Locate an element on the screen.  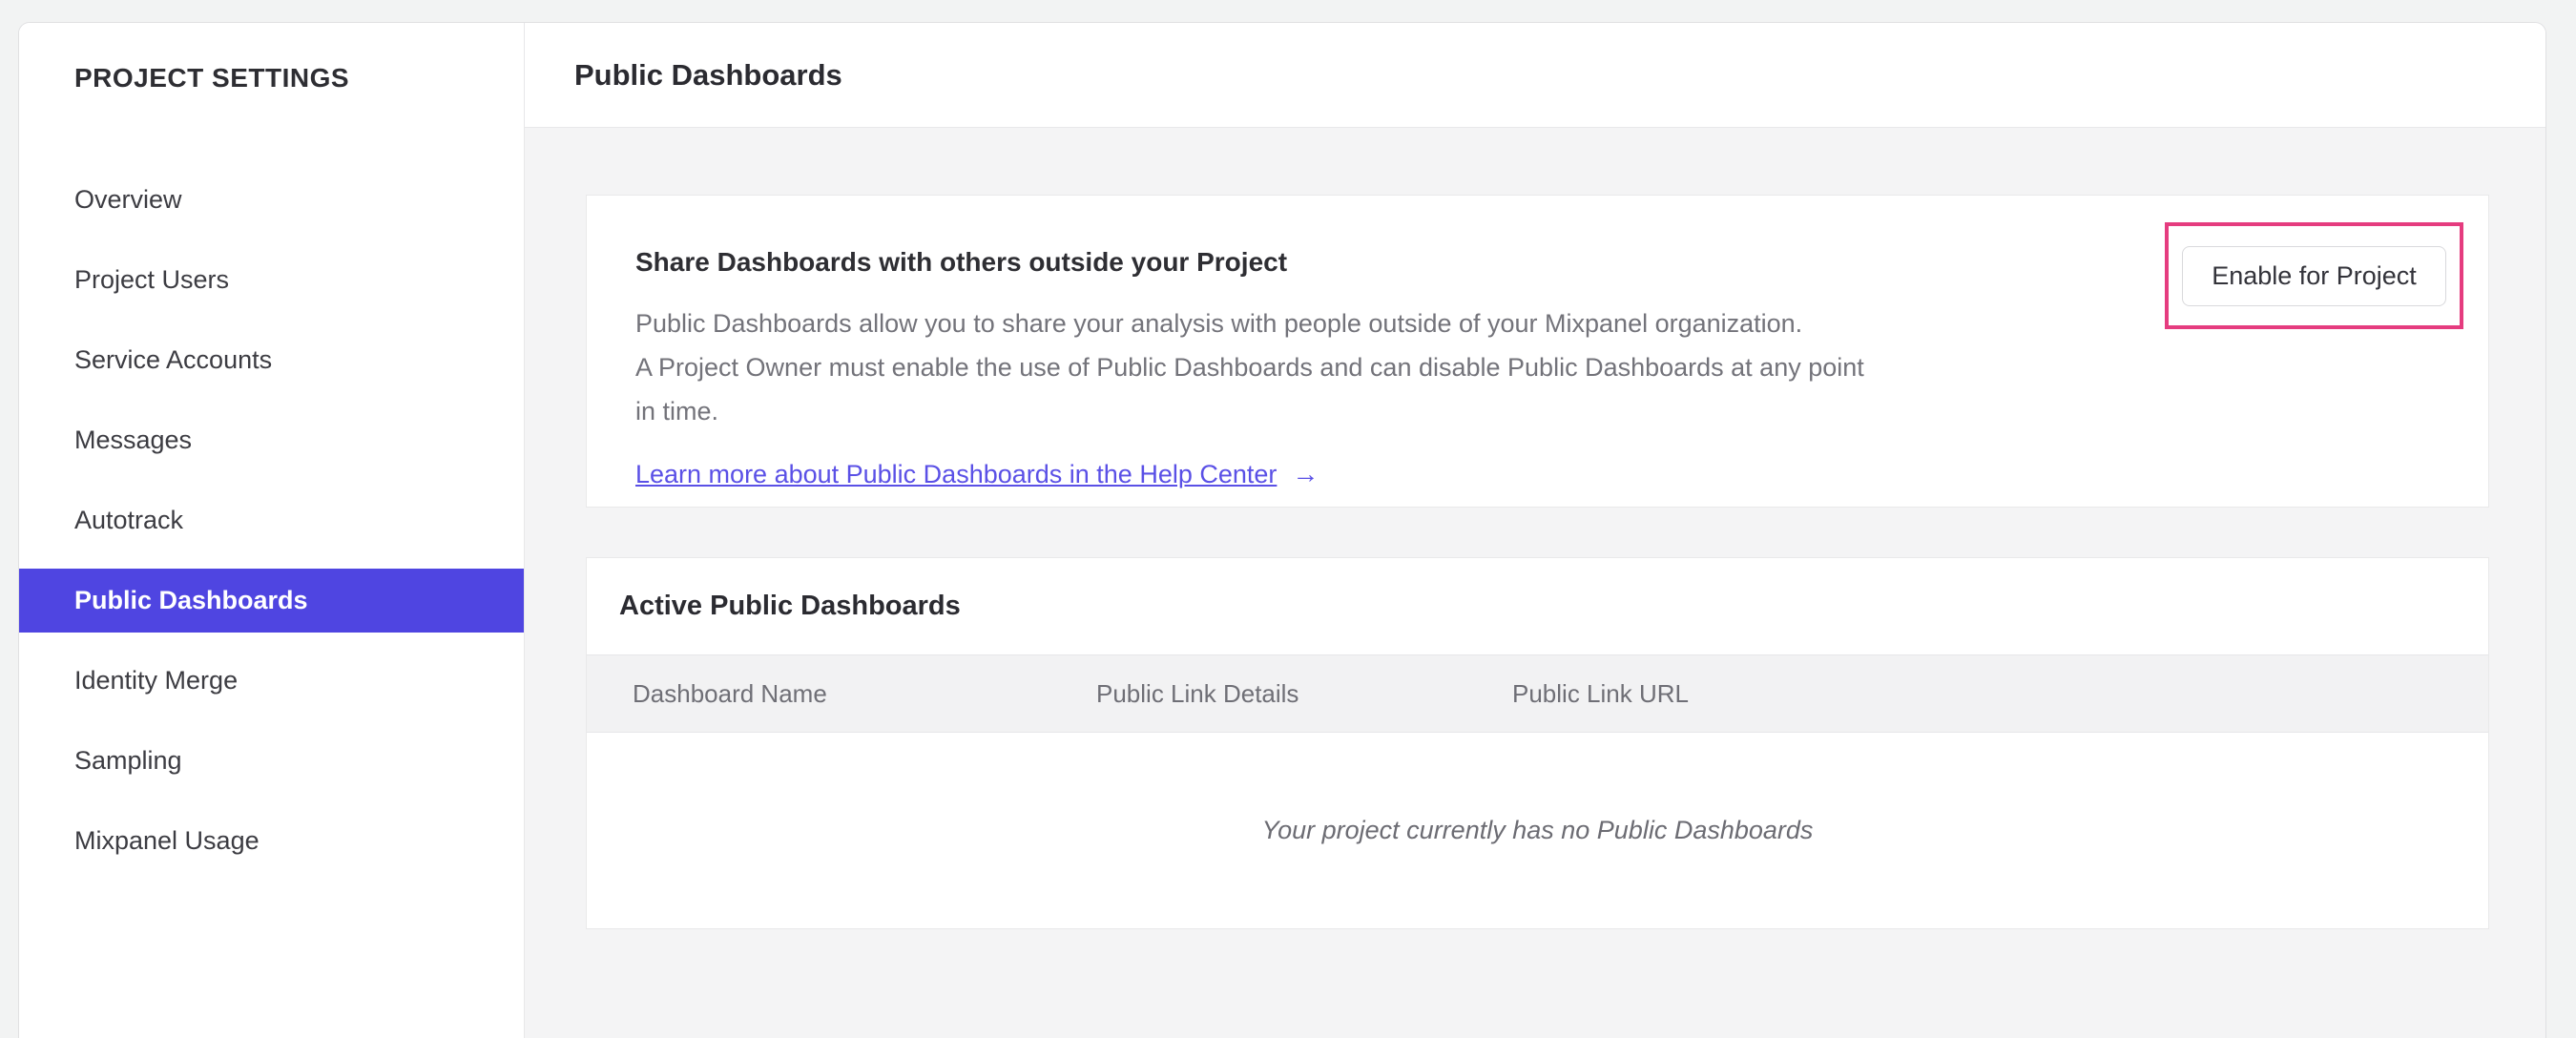
page-header: Public Dashboards is located at coordinates (1535, 76).